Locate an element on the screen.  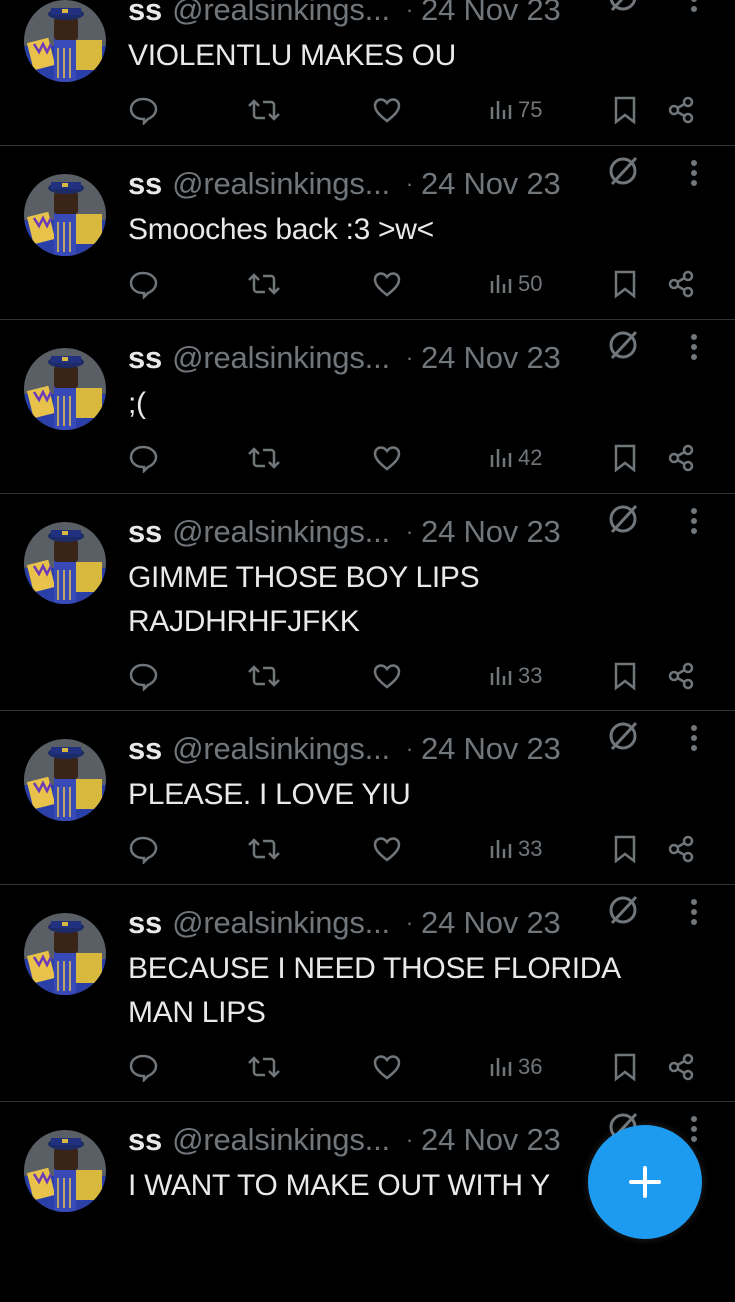
heart-icon is located at coordinates (387, 849).